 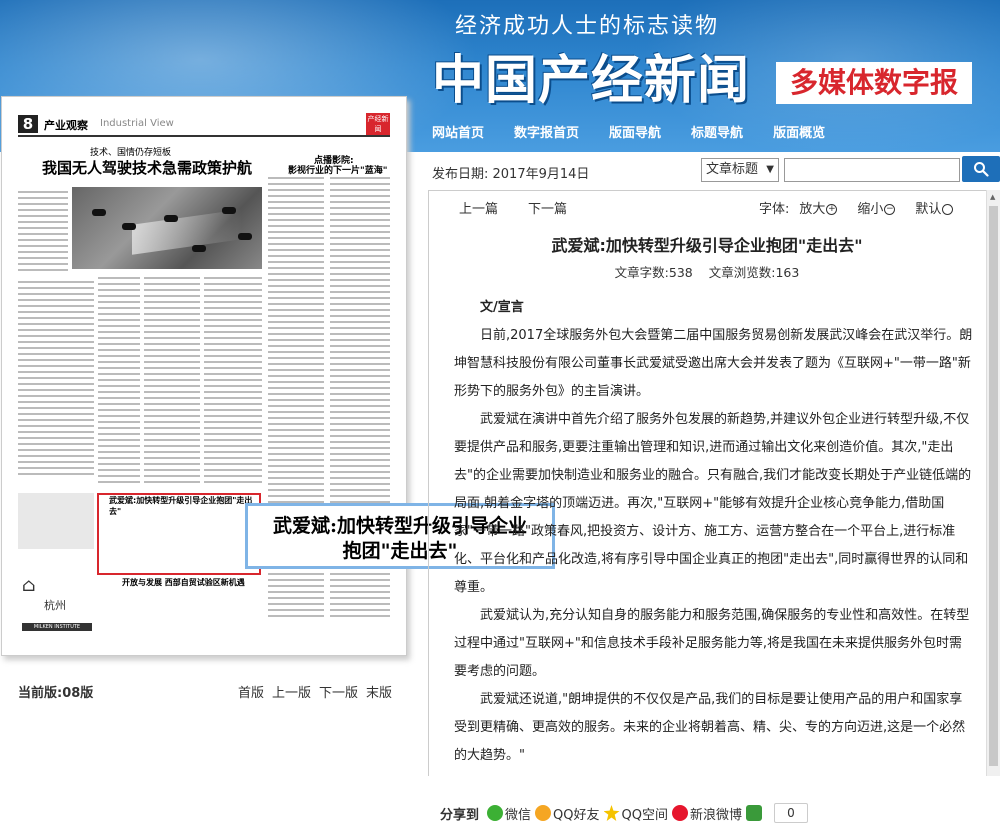 I want to click on paper-headline: 我国无人驾驶技术急需政策护航, so click(x=147, y=167).